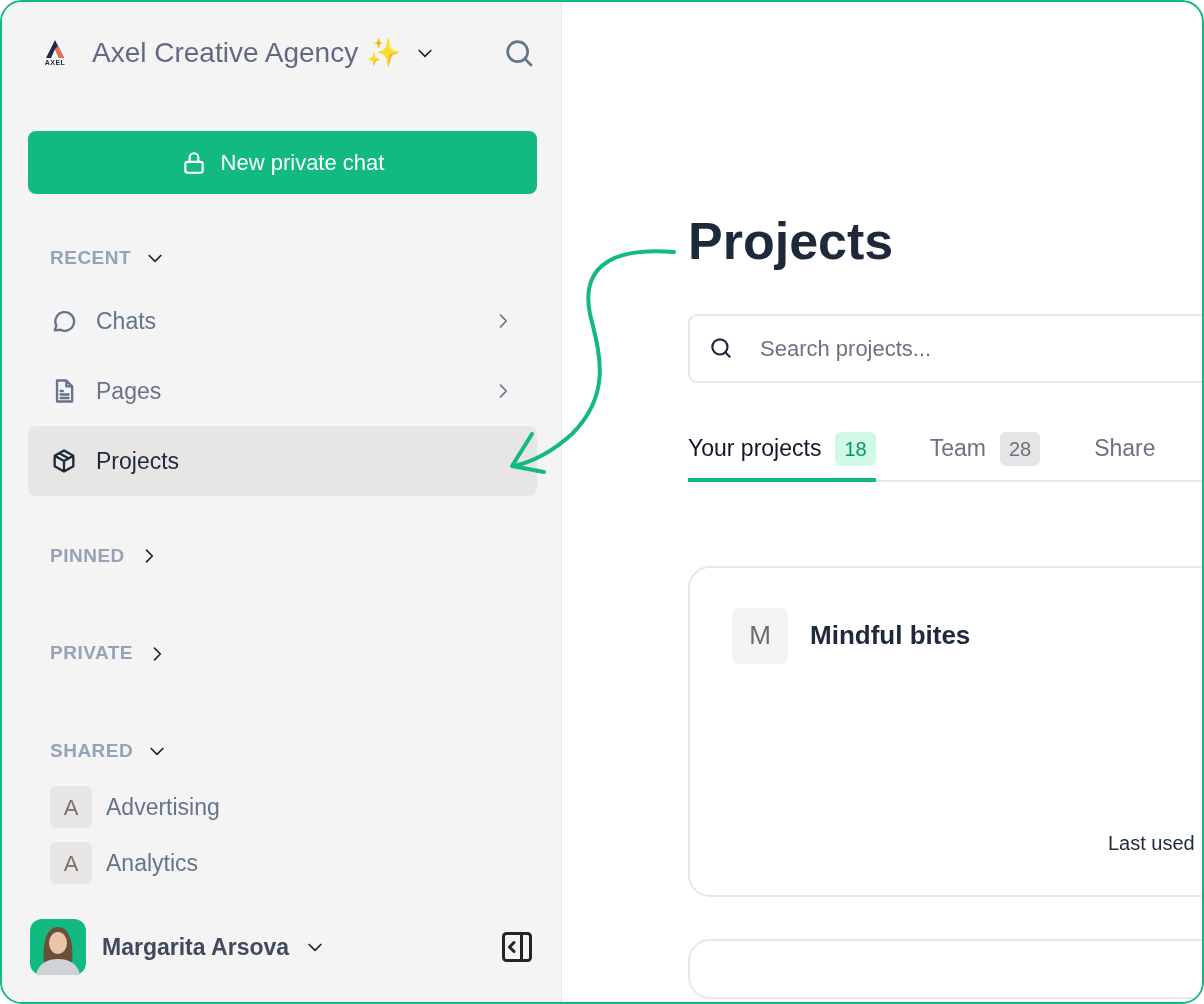 The width and height of the screenshot is (1204, 1004). What do you see at coordinates (890, 636) in the screenshot?
I see `project-name: Mindful bites` at bounding box center [890, 636].